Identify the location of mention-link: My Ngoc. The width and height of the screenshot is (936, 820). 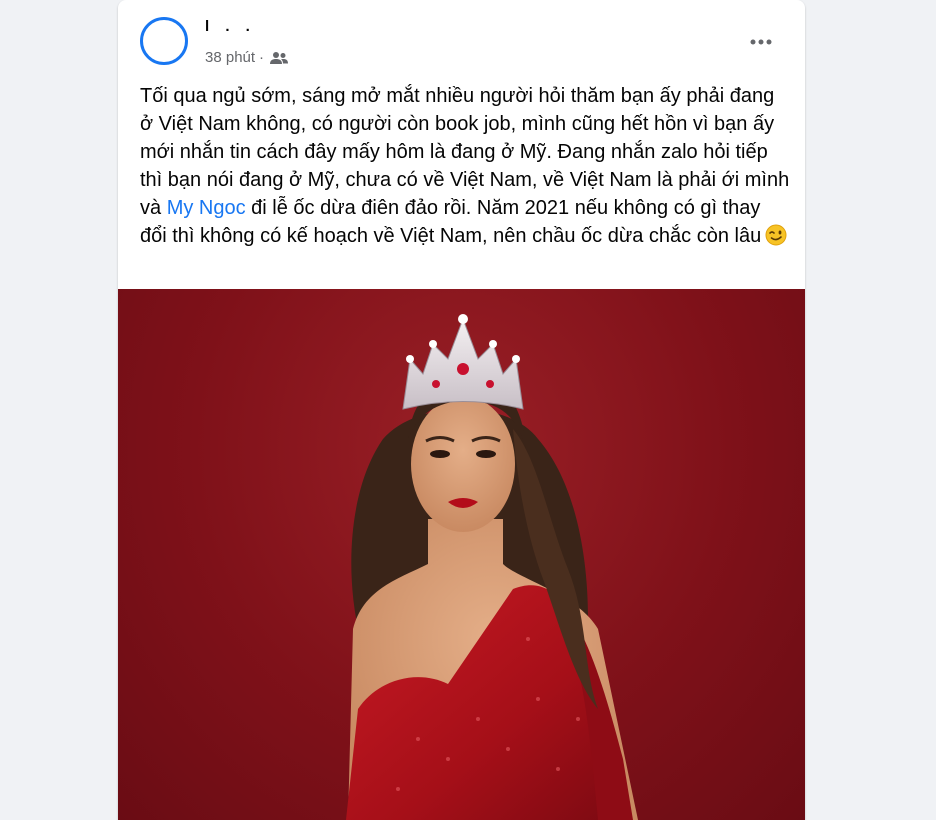
(206, 208).